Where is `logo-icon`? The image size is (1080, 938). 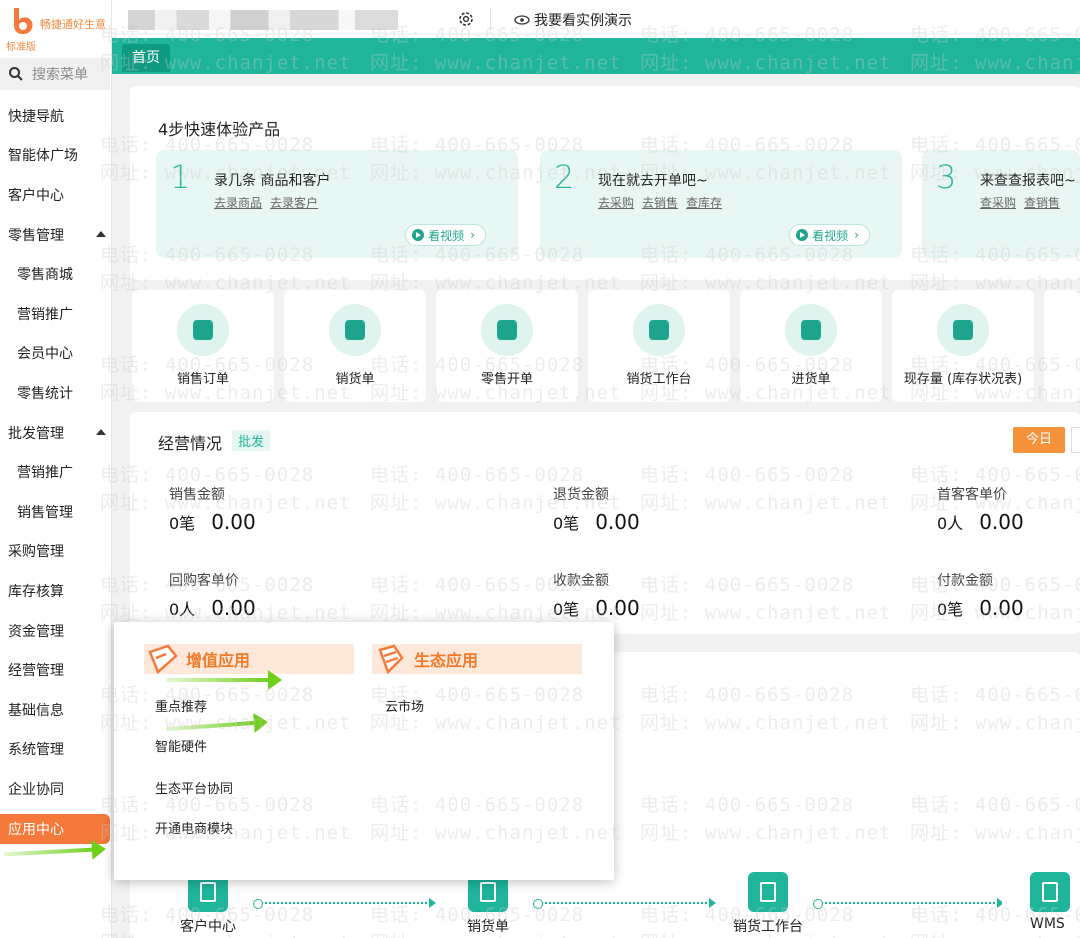 logo-icon is located at coordinates (23, 21).